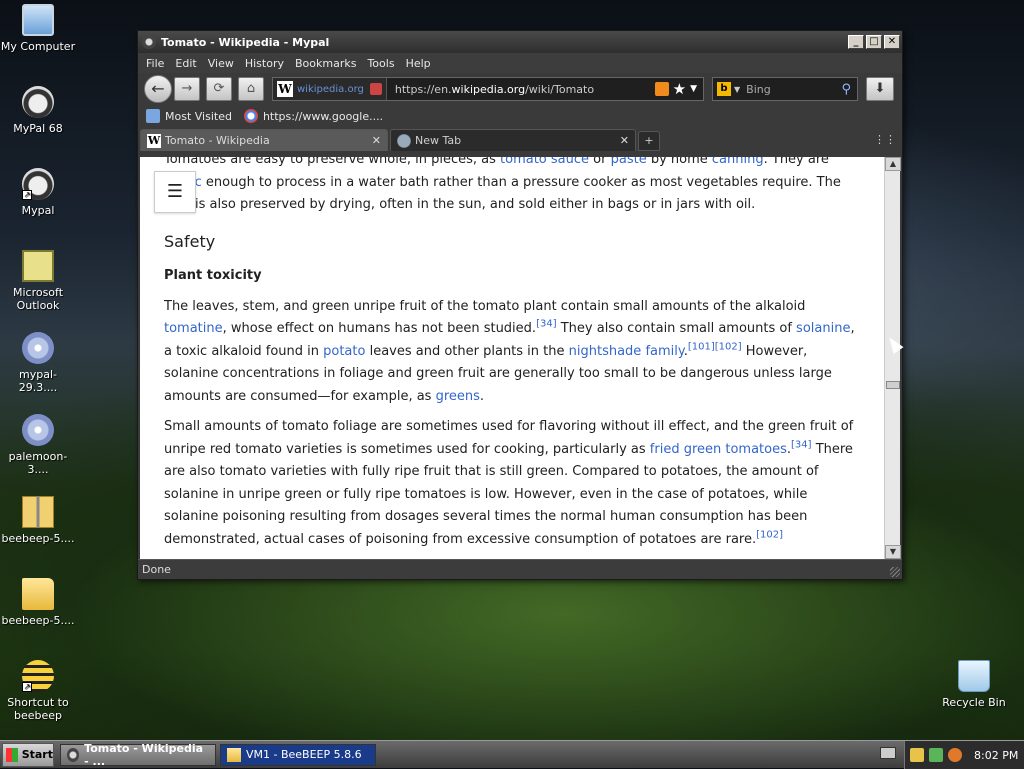  Describe the element at coordinates (917, 755) in the screenshot. I see `tray-folder-icon` at that location.